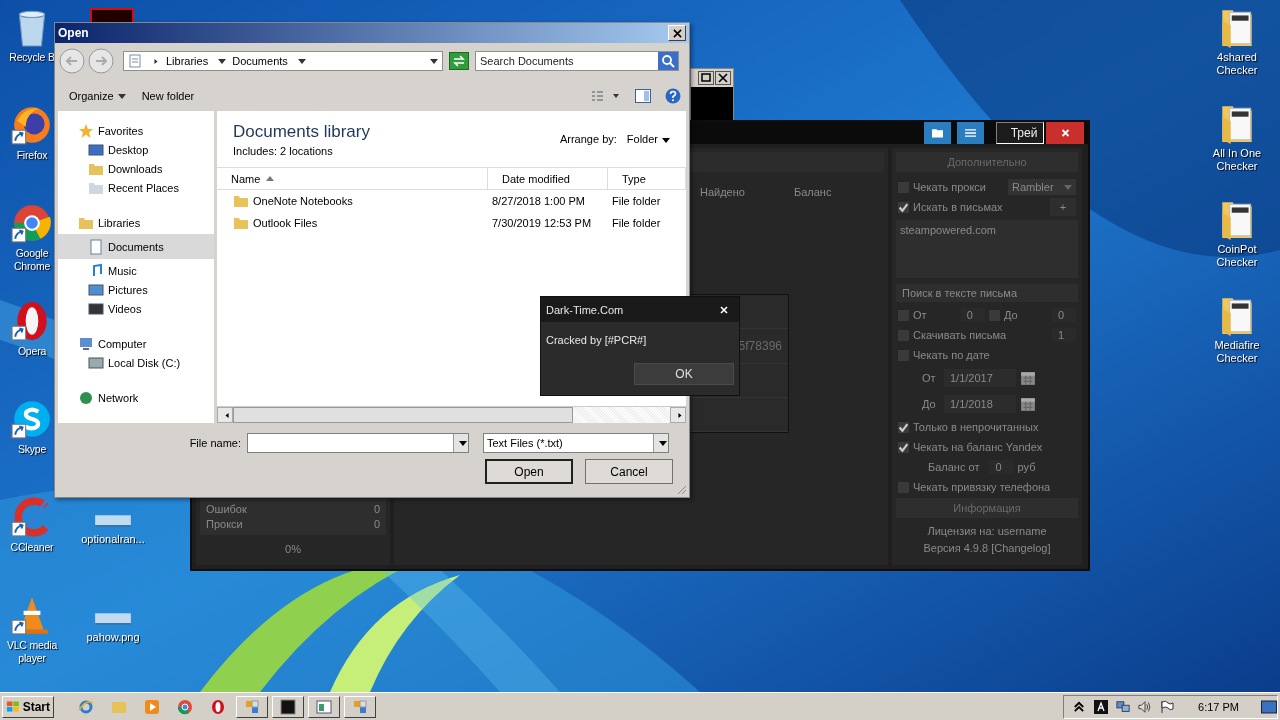 This screenshot has width=1280, height=720. I want to click on network-icon, so click(1123, 706).